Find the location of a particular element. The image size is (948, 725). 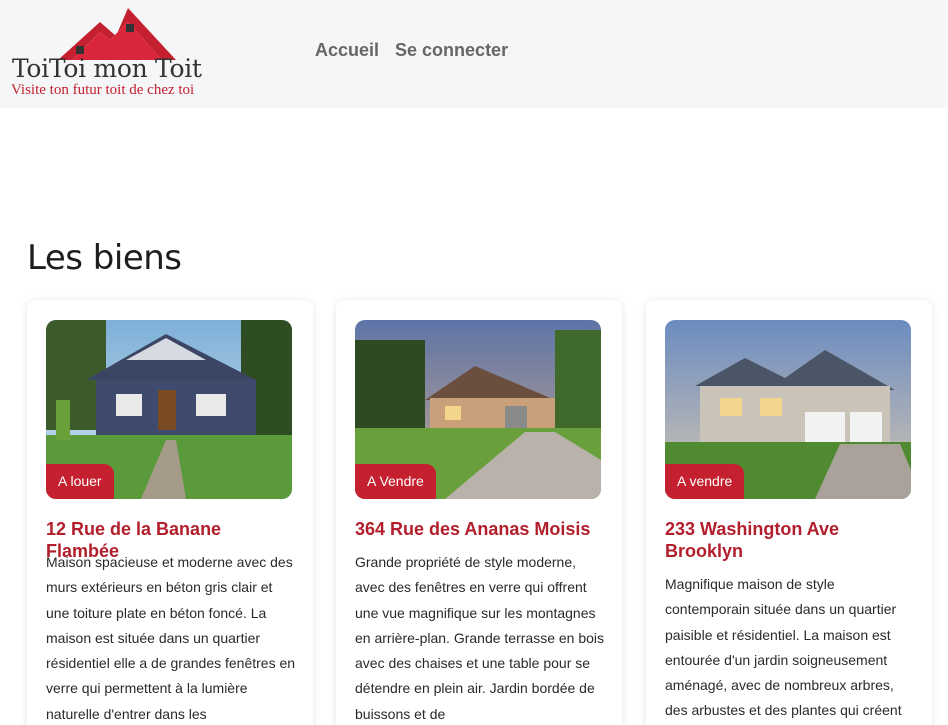

listing-type-badge: A Vendre is located at coordinates (395, 481).